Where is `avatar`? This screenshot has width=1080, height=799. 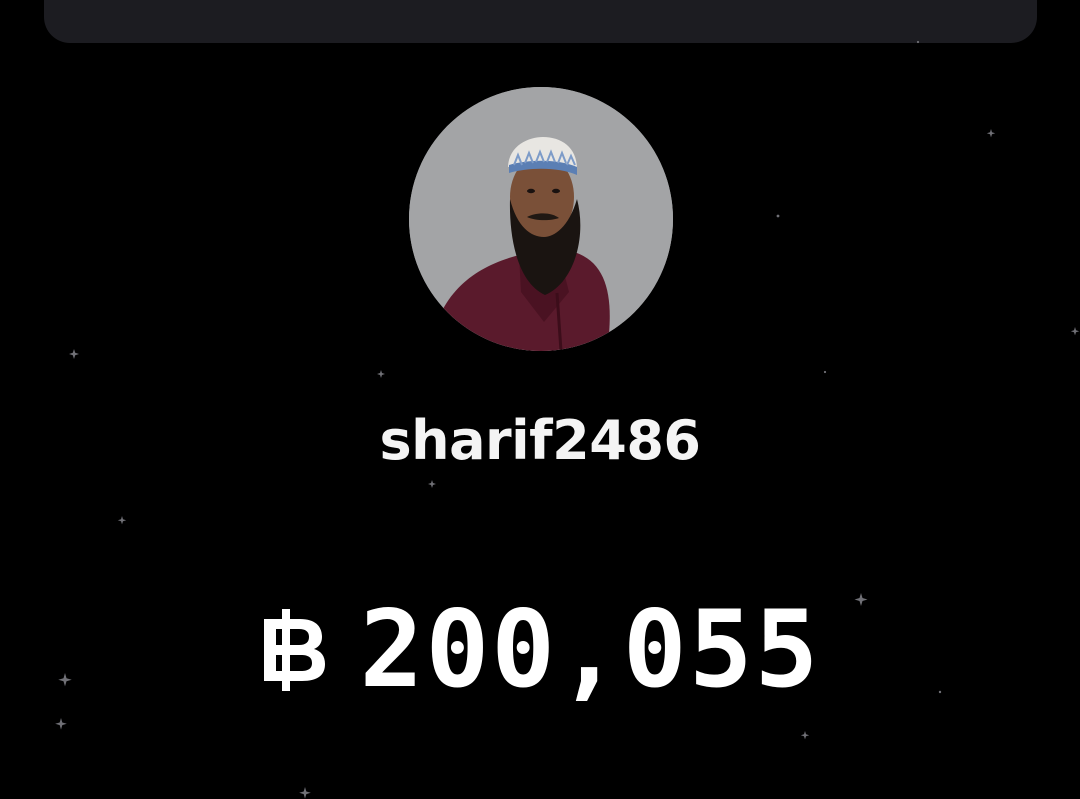 avatar is located at coordinates (541, 219).